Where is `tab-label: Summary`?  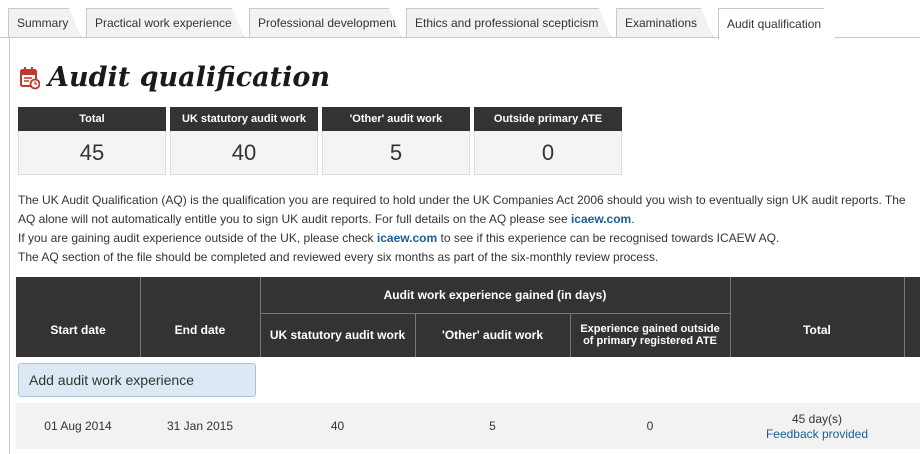
tab-label: Summary is located at coordinates (43, 23).